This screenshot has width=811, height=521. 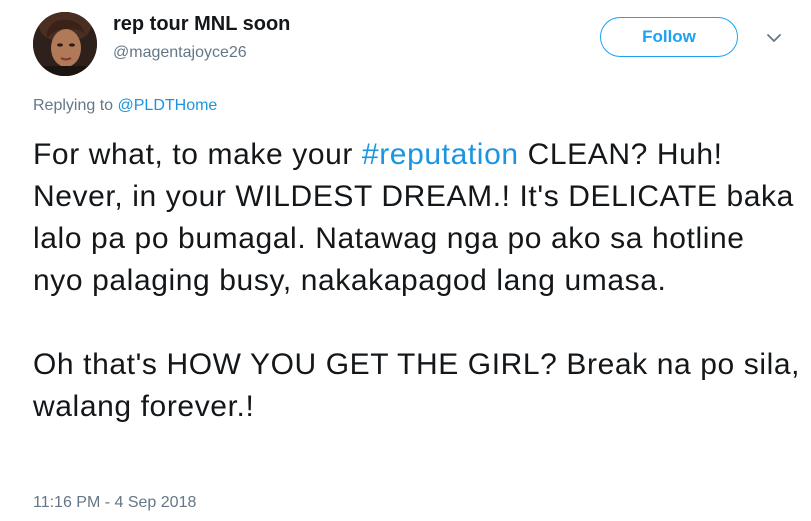 What do you see at coordinates (168, 105) in the screenshot?
I see `reply-mention-link: @PLDTHome` at bounding box center [168, 105].